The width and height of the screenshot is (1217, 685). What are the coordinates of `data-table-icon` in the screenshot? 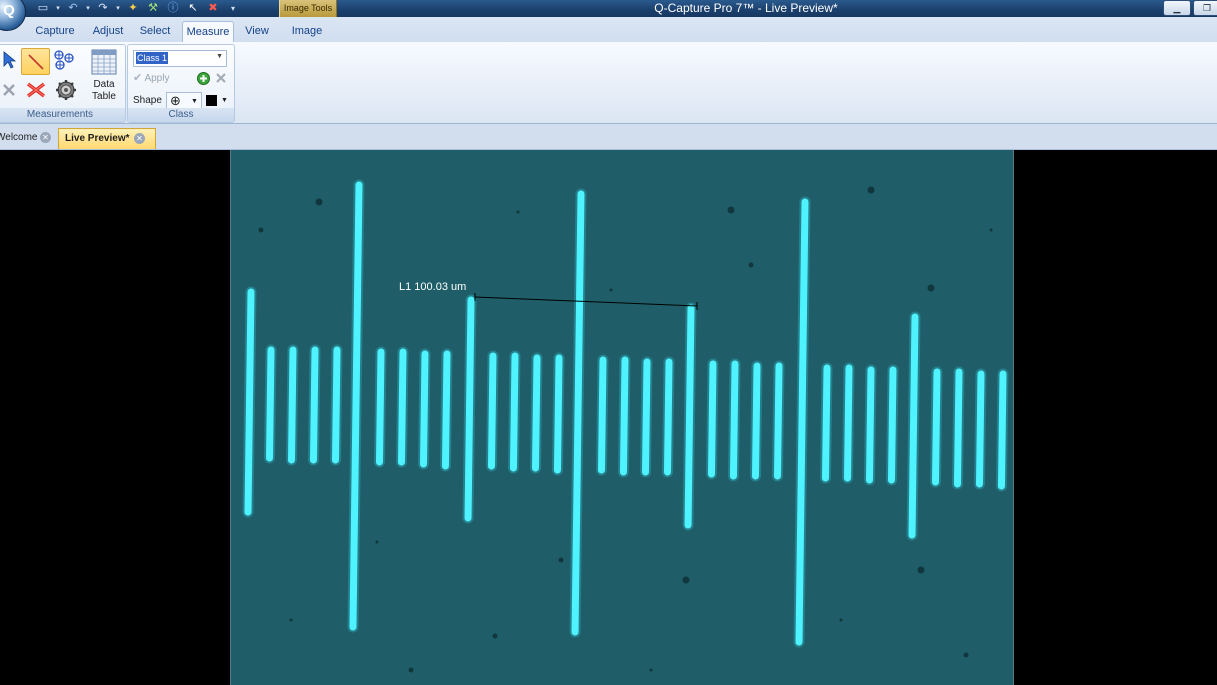 It's located at (104, 62).